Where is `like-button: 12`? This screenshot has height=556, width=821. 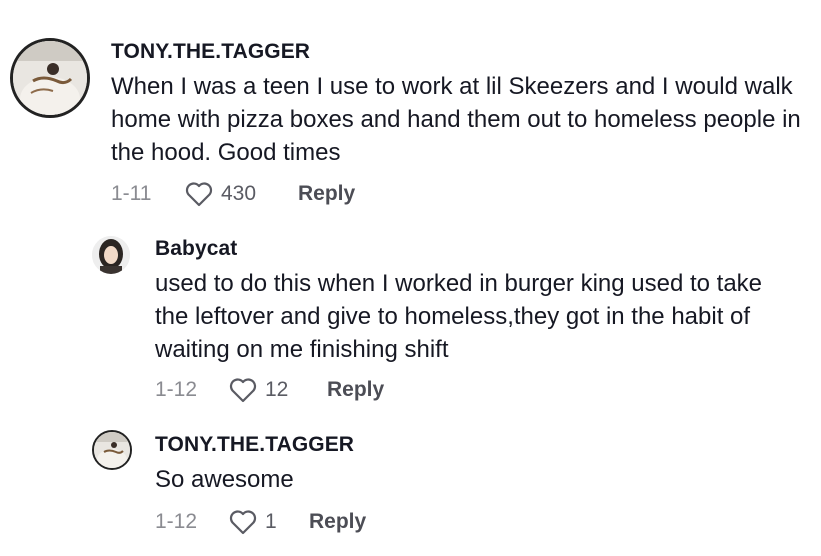 like-button: 12 is located at coordinates (267, 390).